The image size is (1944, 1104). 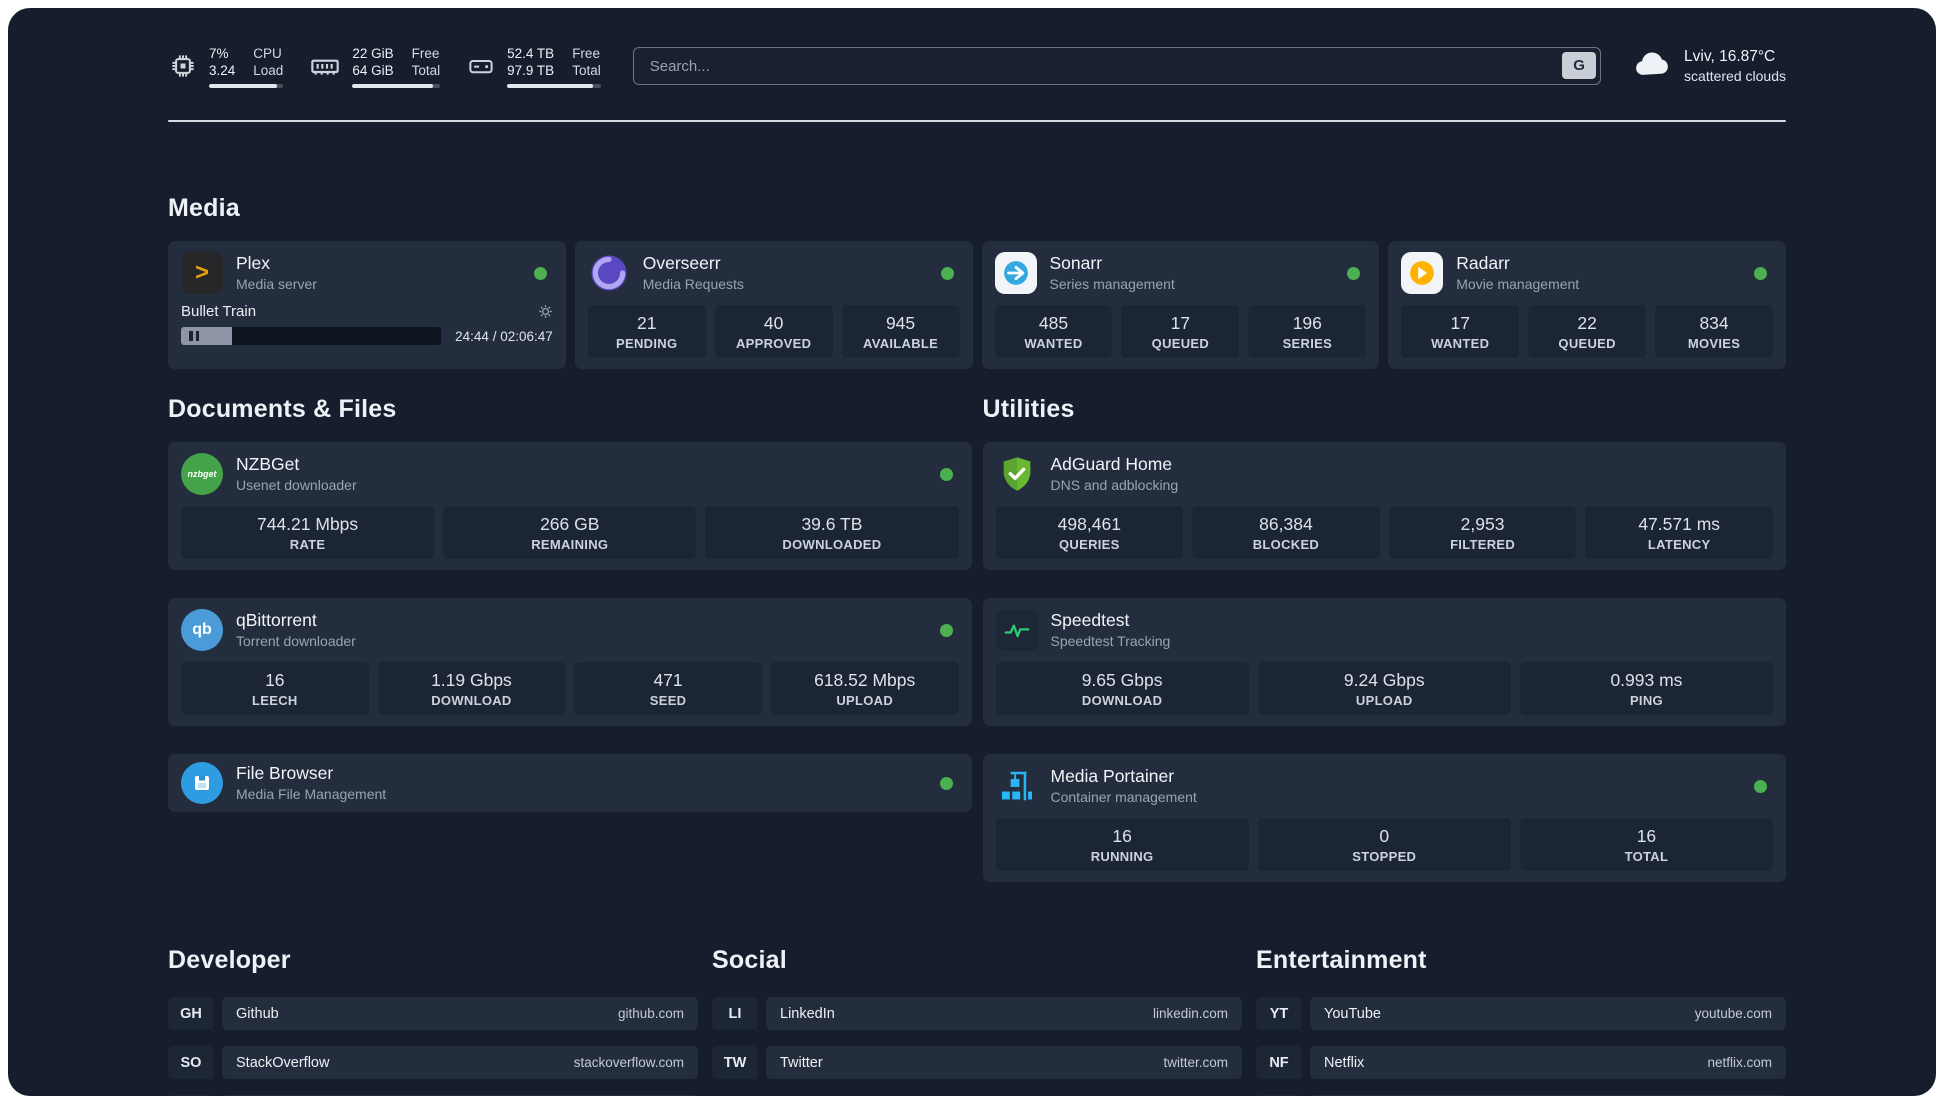 What do you see at coordinates (1076, 263) in the screenshot?
I see `app-name: Sonarr` at bounding box center [1076, 263].